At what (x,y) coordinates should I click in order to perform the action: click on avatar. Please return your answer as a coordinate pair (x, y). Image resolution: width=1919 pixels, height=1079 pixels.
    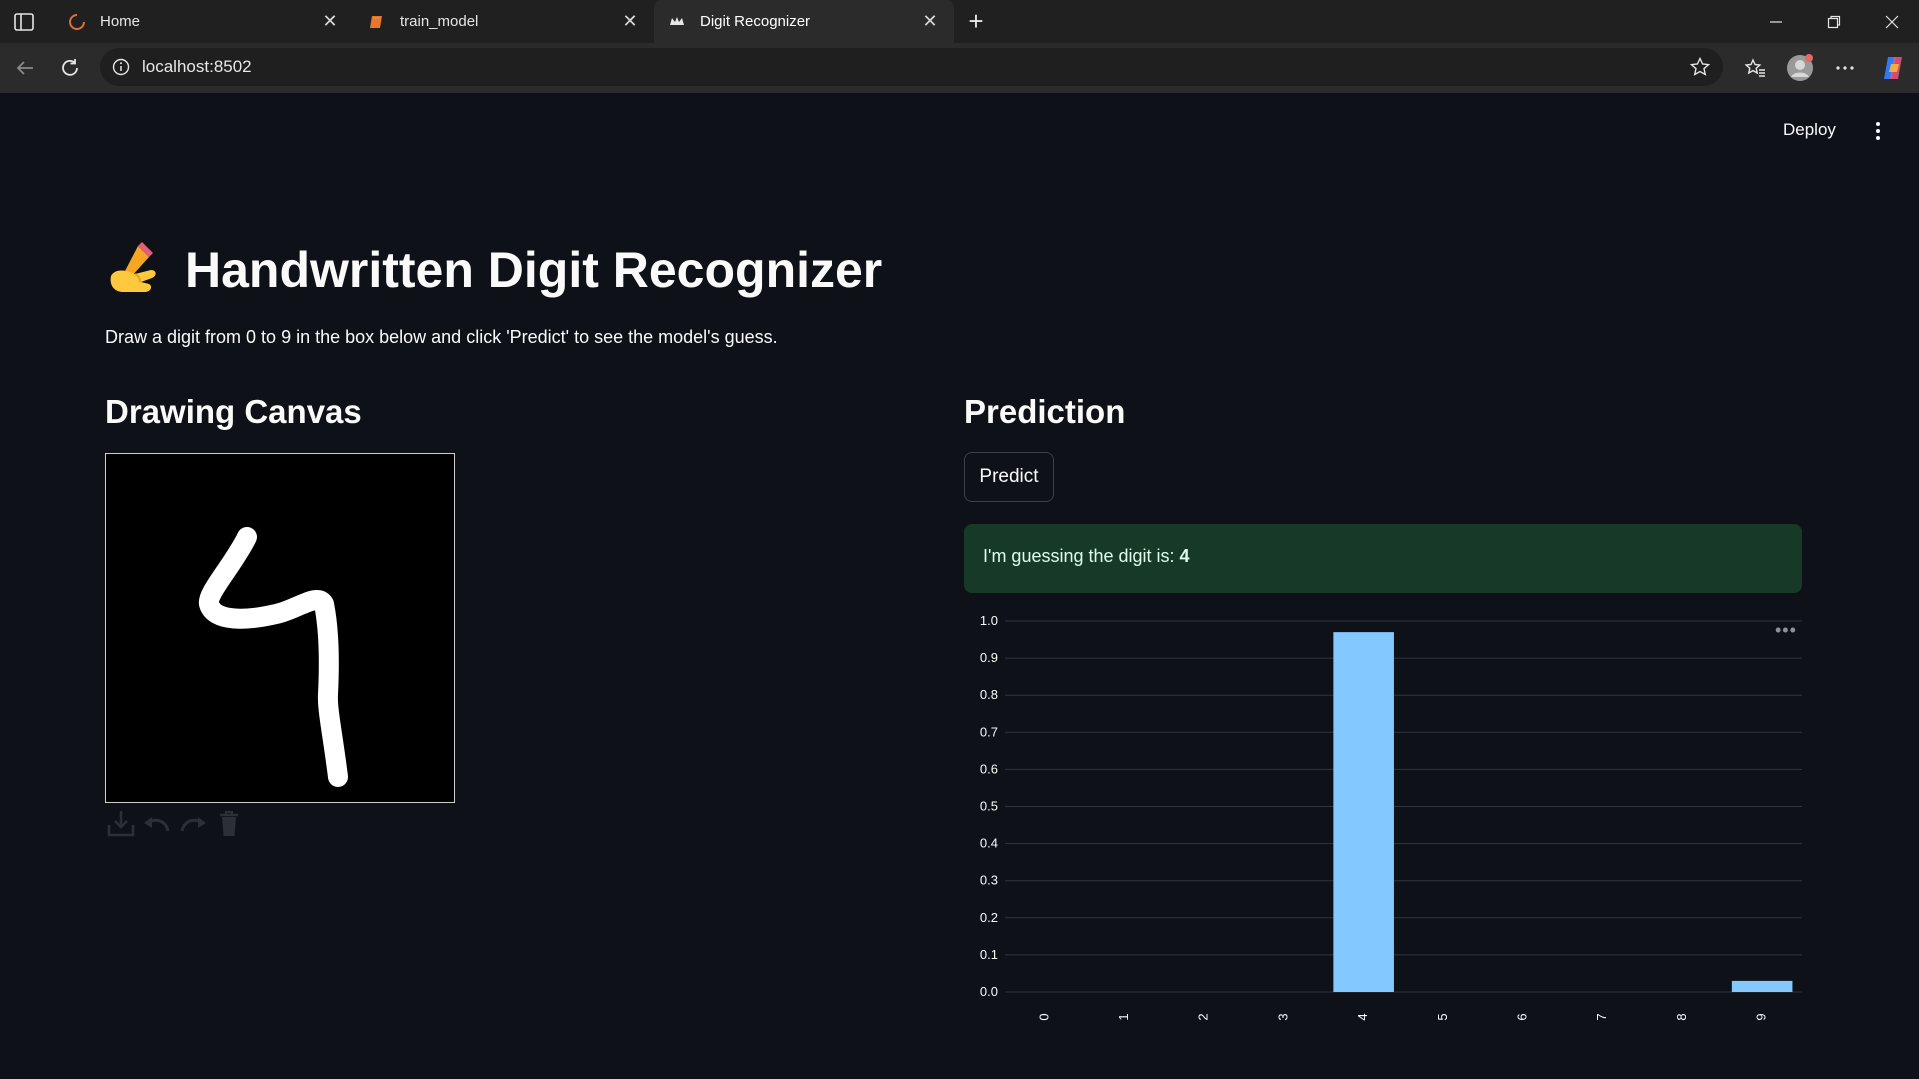
    Looking at the image, I should click on (1800, 67).